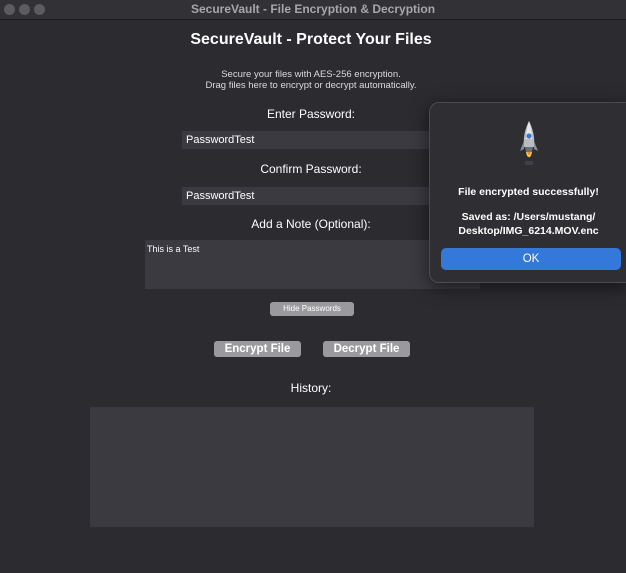 The image size is (626, 573). What do you see at coordinates (528, 217) in the screenshot?
I see `saved-path-line-1: Saved as: /Users/mustang/` at bounding box center [528, 217].